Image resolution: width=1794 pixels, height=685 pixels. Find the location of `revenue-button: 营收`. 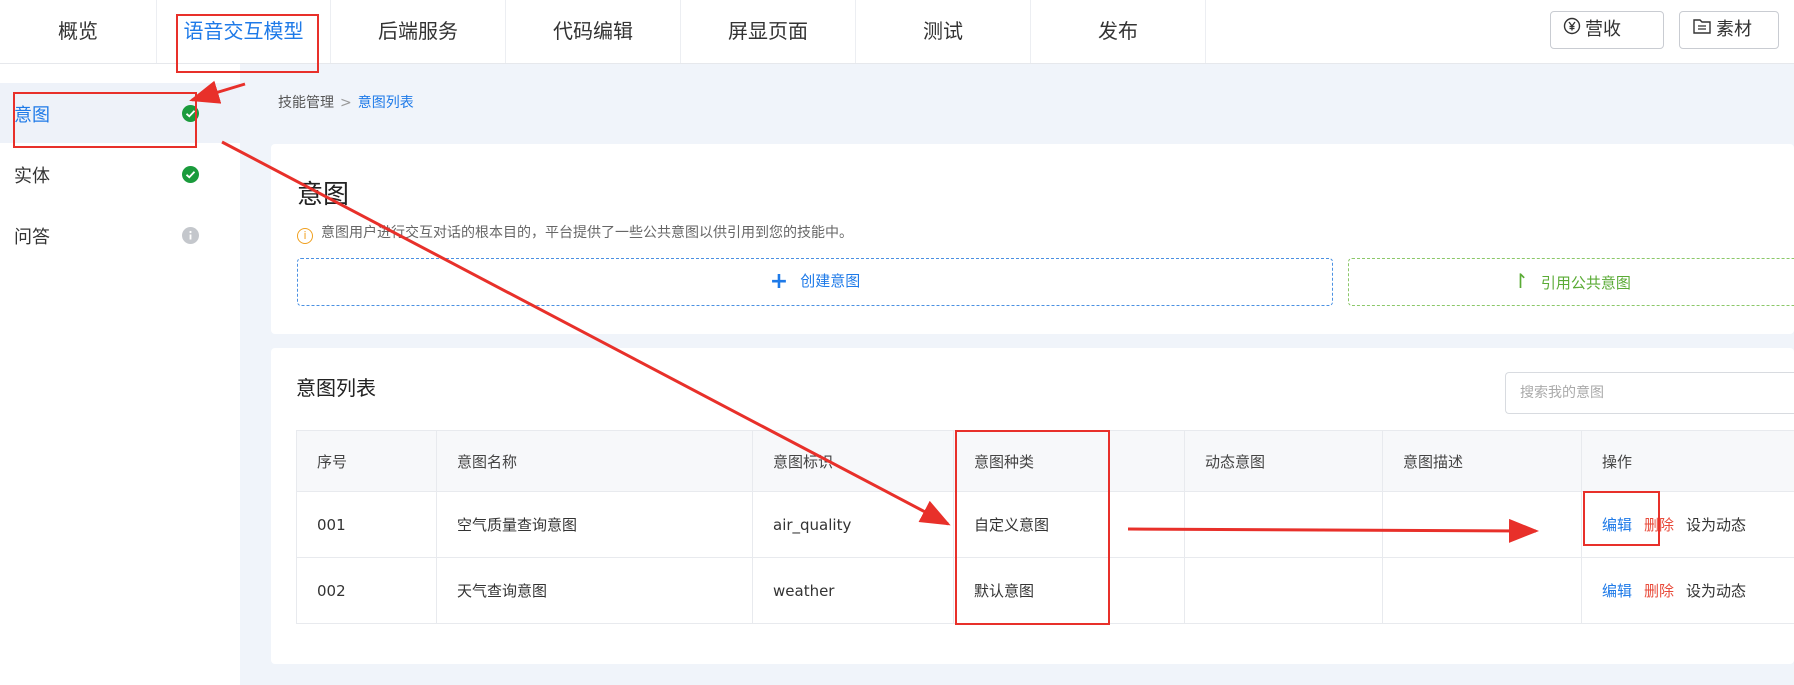

revenue-button: 营收 is located at coordinates (1607, 30).